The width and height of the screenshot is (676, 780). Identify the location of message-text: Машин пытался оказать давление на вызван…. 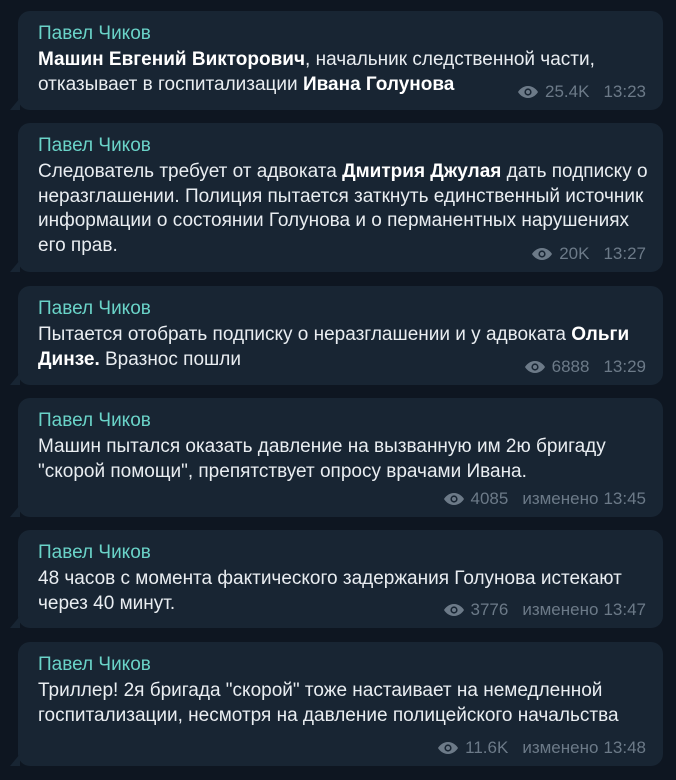
(343, 459).